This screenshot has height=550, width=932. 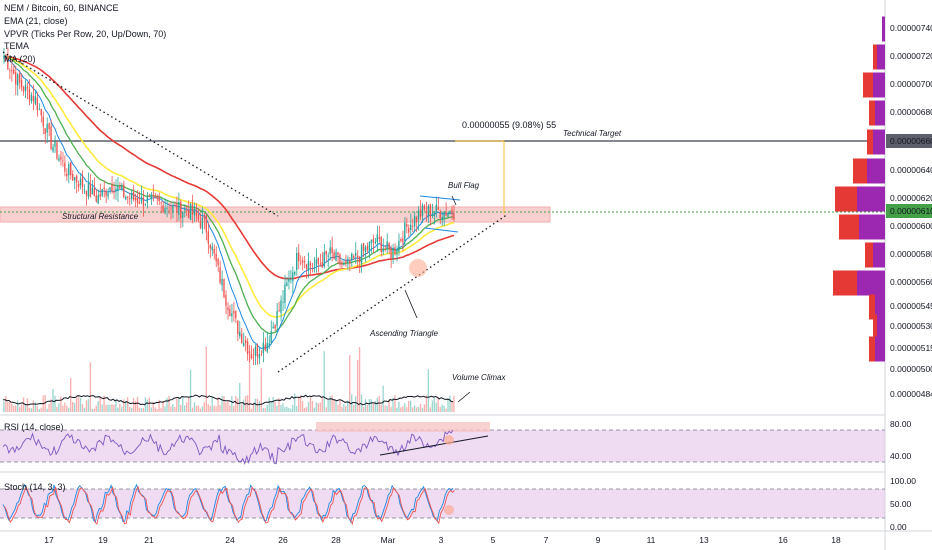 What do you see at coordinates (651, 540) in the screenshot?
I see `time-tick-label: 11` at bounding box center [651, 540].